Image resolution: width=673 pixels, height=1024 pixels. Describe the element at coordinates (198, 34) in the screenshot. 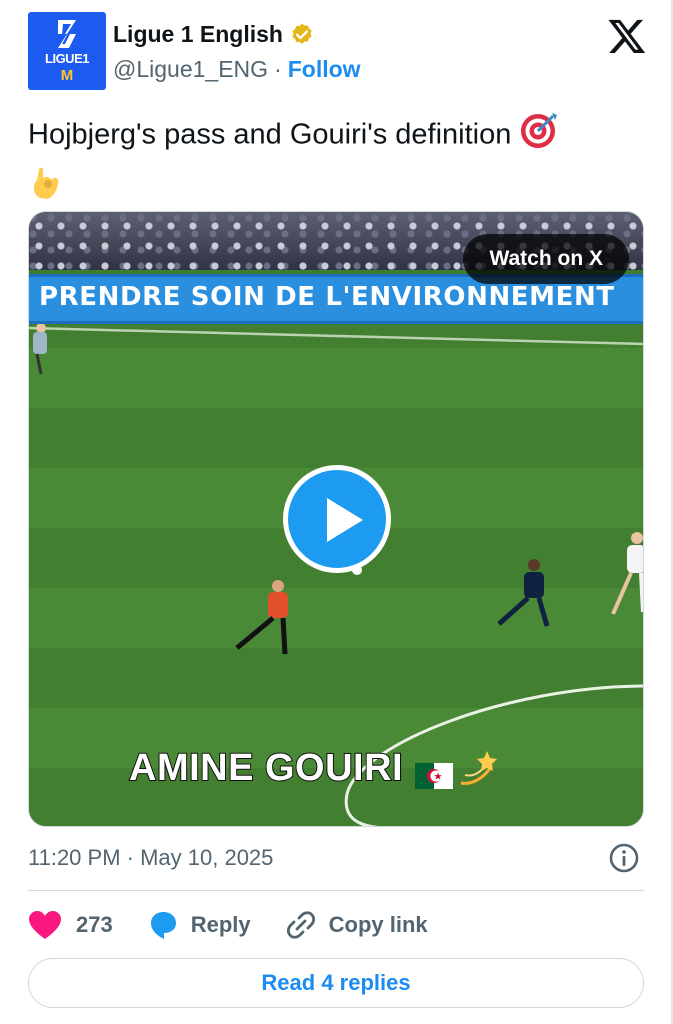

I see `display-name: Ligue 1 English` at that location.